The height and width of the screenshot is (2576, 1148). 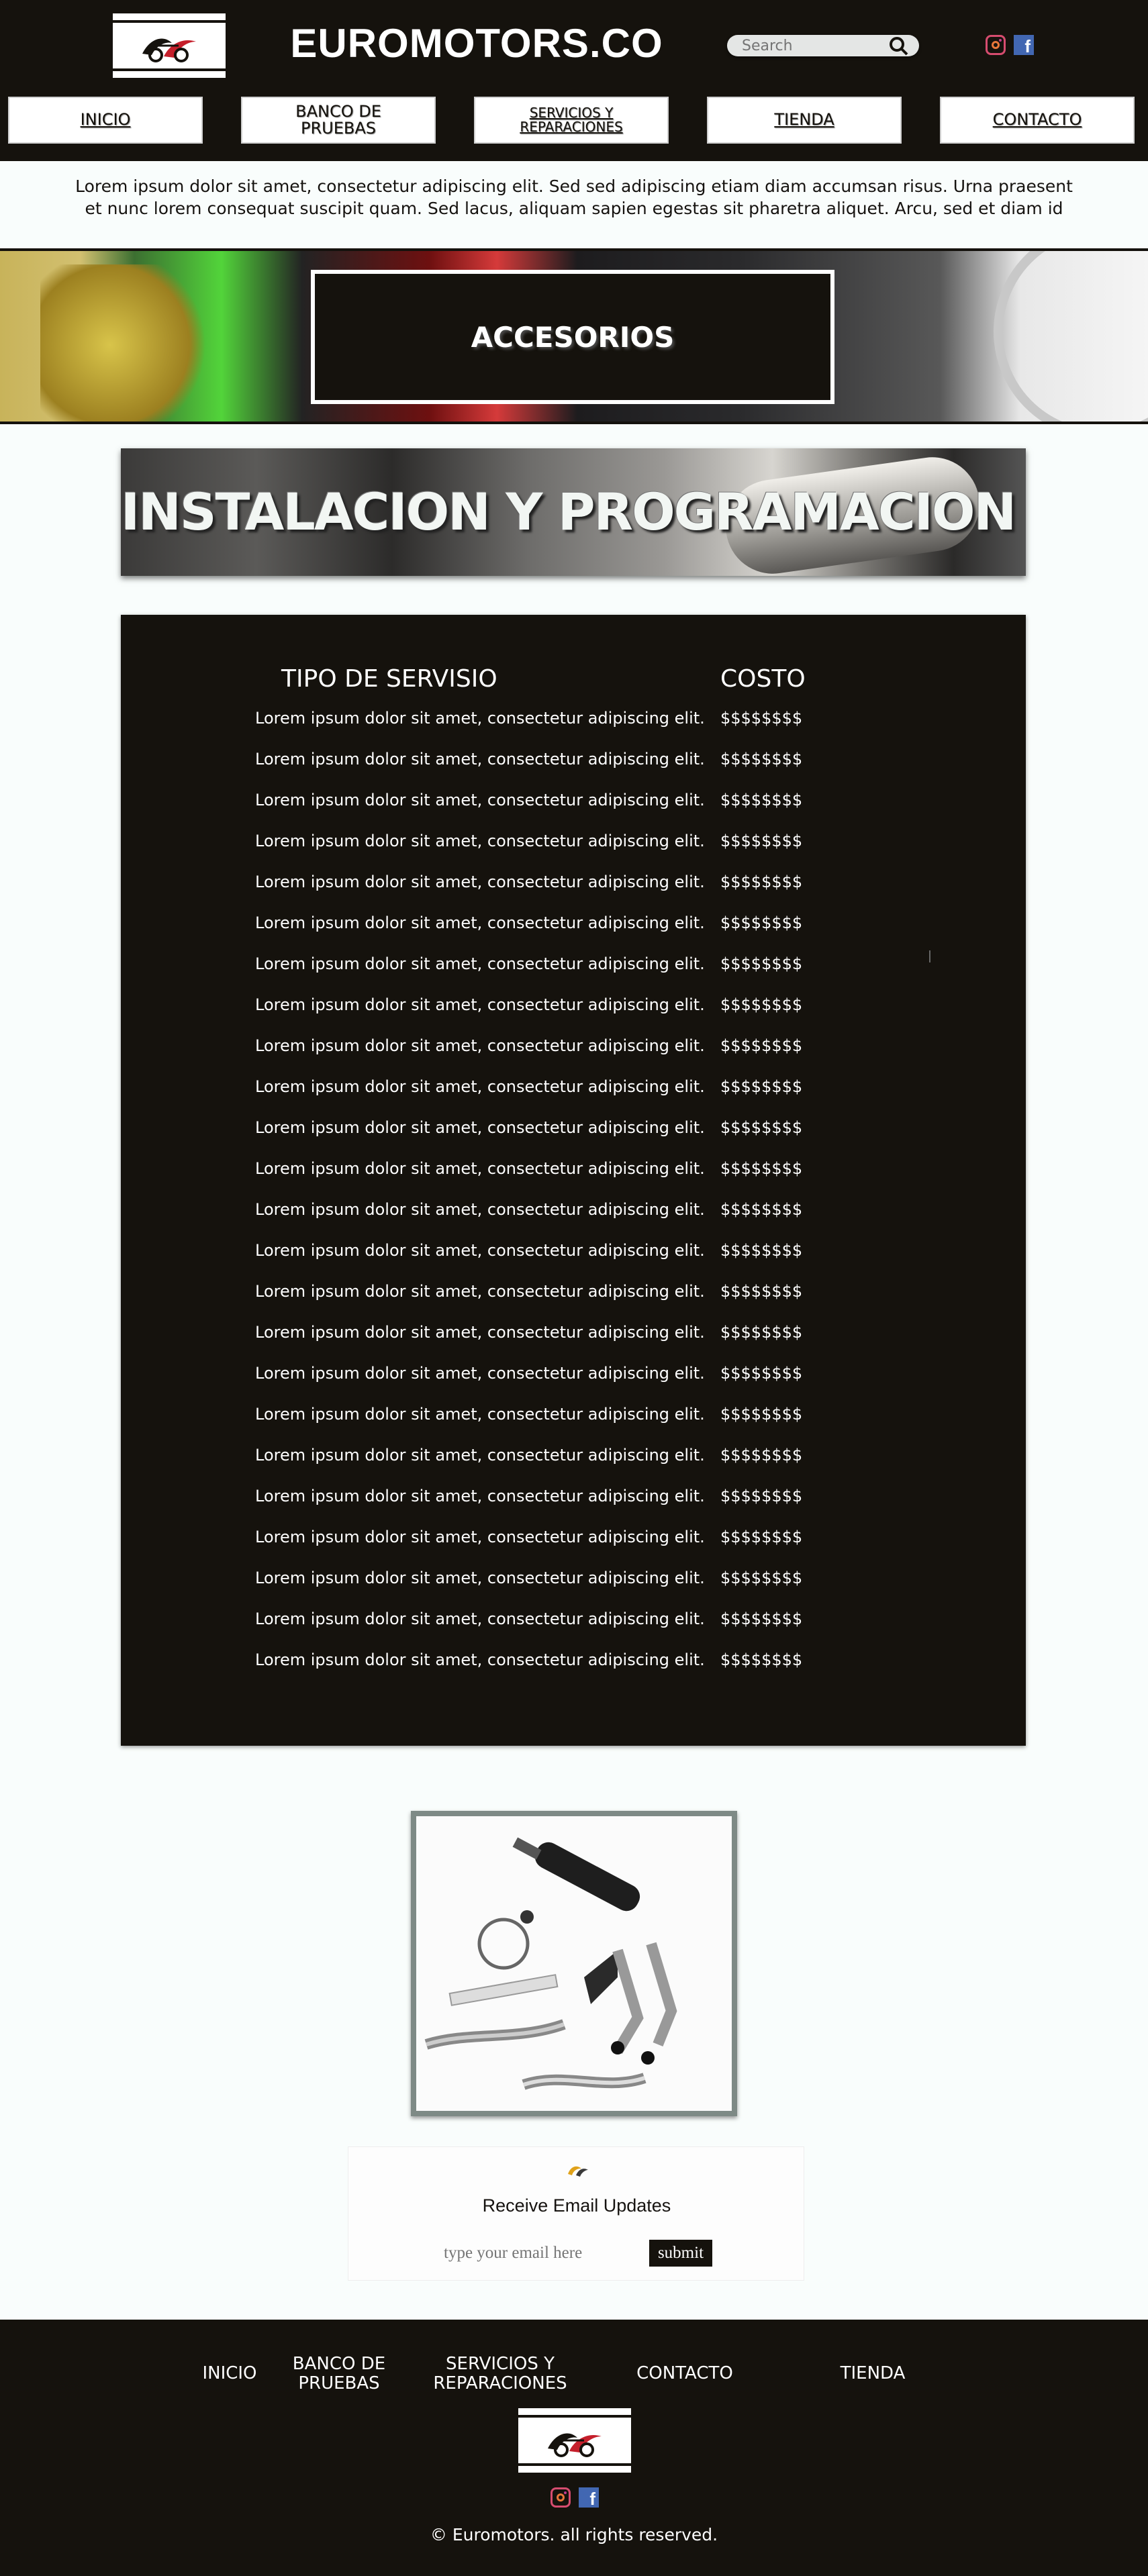 I want to click on accessories-heading-box: ACCESORIOS, so click(x=572, y=337).